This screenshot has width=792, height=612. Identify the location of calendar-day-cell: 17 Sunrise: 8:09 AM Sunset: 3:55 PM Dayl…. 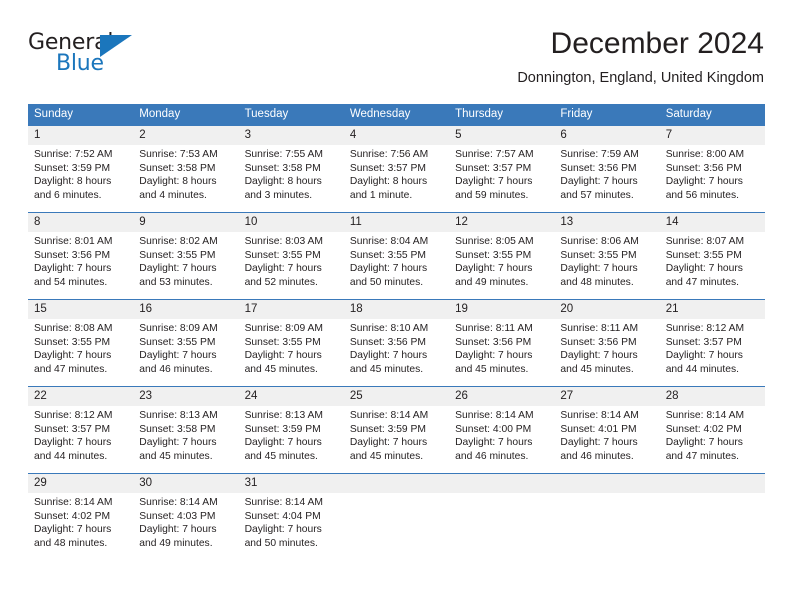
(291, 343).